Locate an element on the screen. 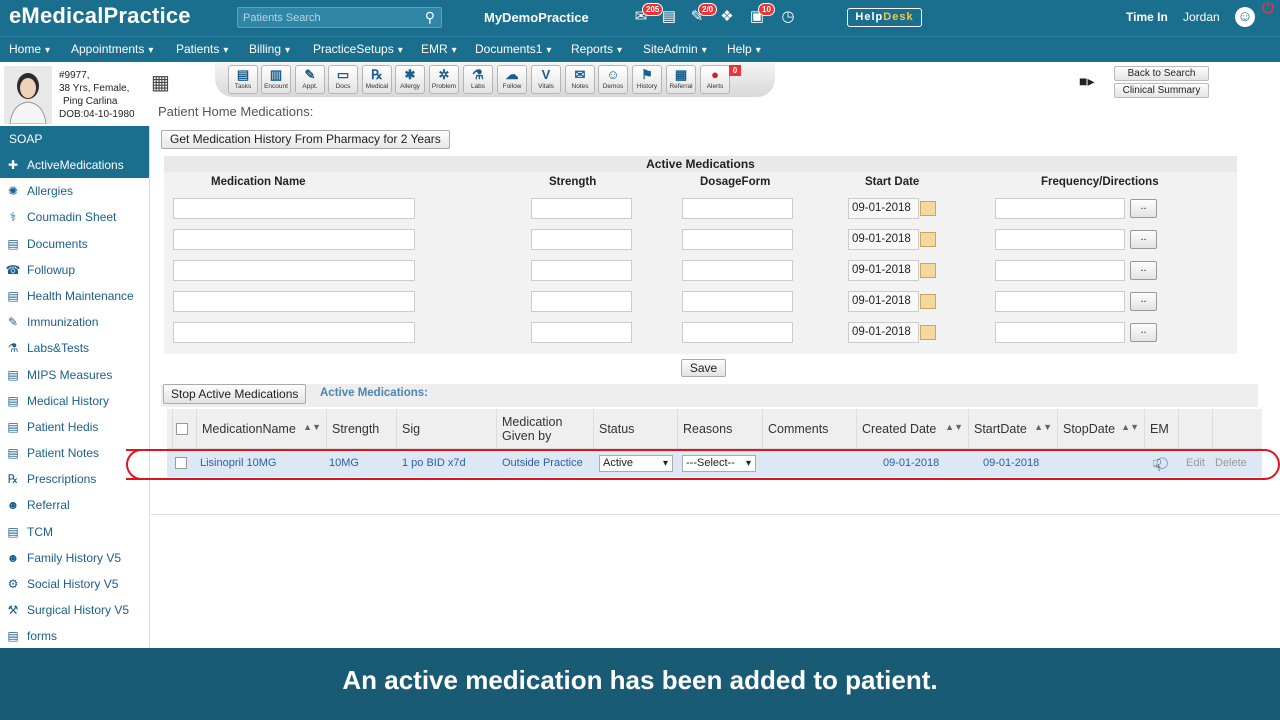  col-sig: Sig is located at coordinates (447, 429).